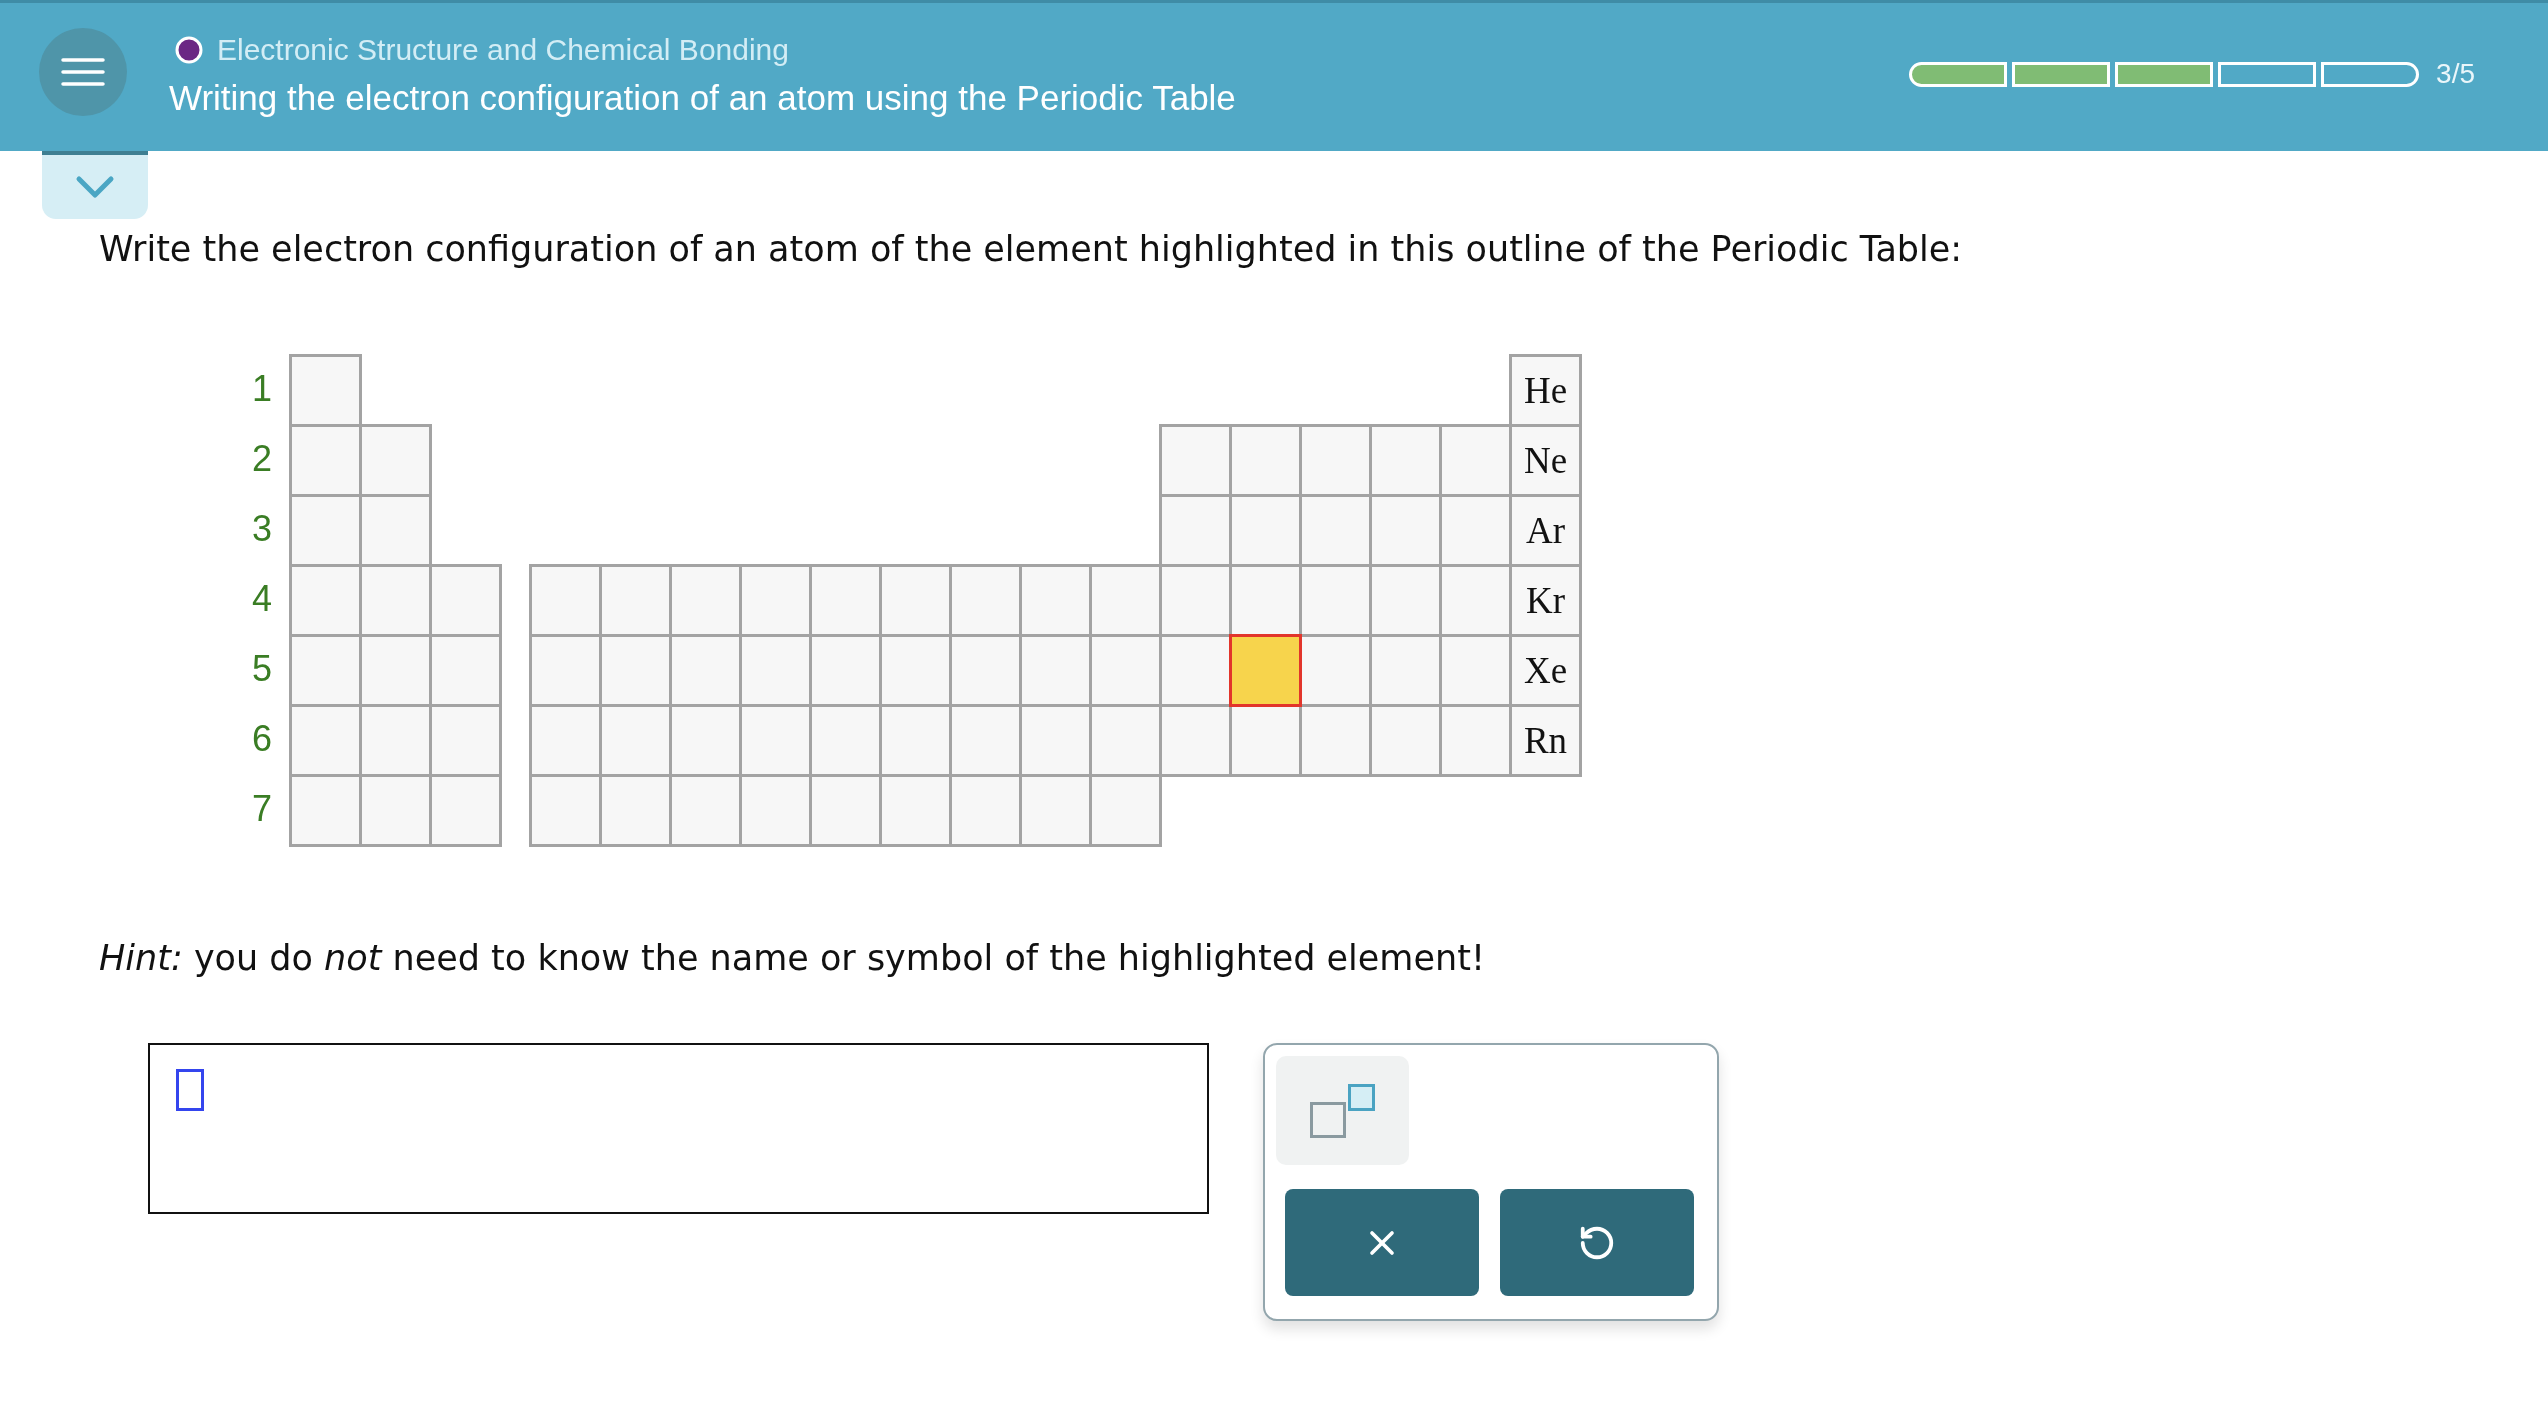  I want to click on empty-slot-icon, so click(190, 1090).